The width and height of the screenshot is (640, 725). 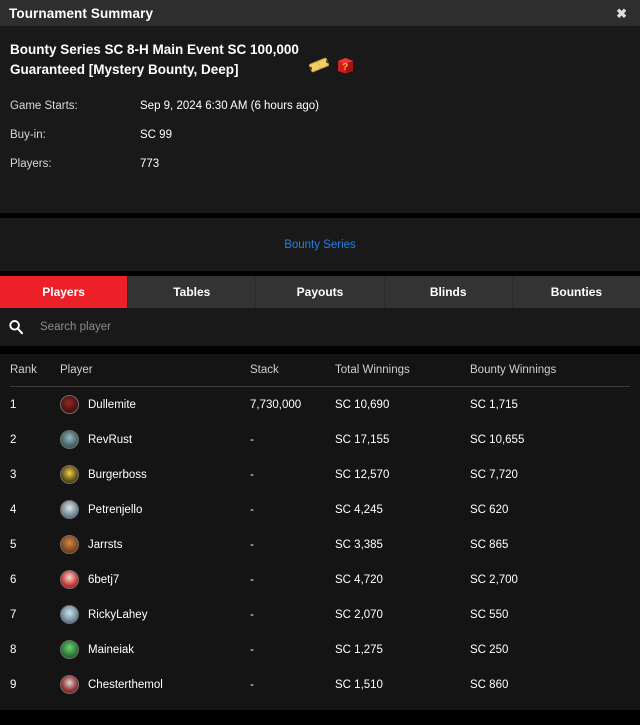 What do you see at coordinates (331, 57) in the screenshot?
I see `tournament-badges: ?` at bounding box center [331, 57].